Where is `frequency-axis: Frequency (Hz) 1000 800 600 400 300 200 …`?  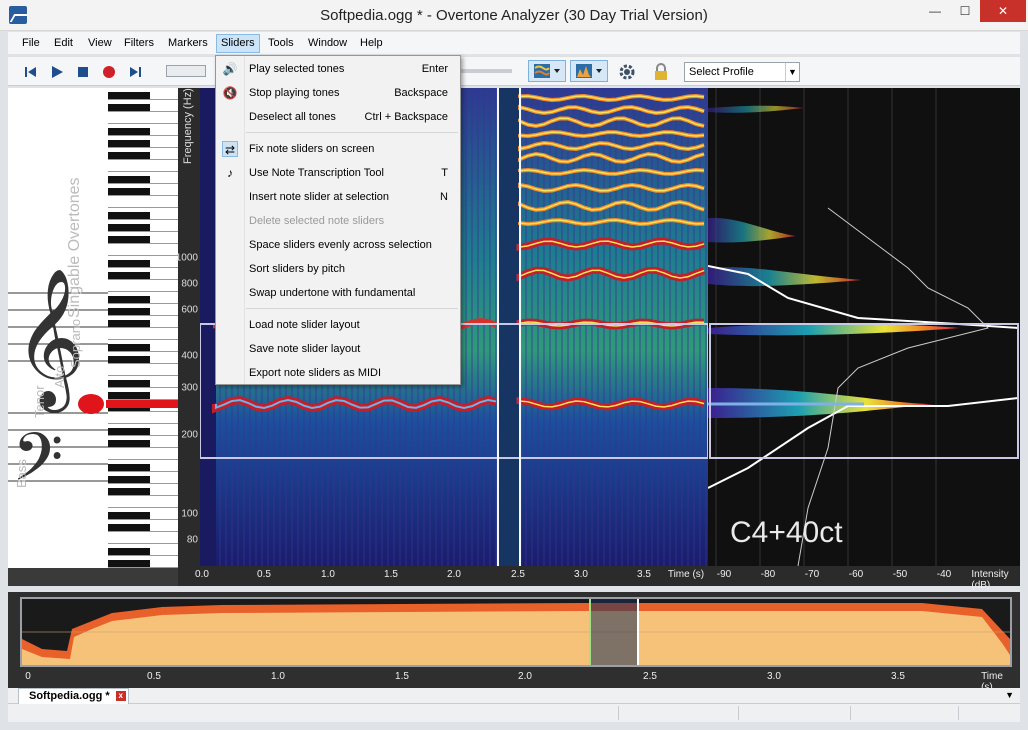
frequency-axis: Frequency (Hz) 1000 800 600 400 300 200 … is located at coordinates (187, 327).